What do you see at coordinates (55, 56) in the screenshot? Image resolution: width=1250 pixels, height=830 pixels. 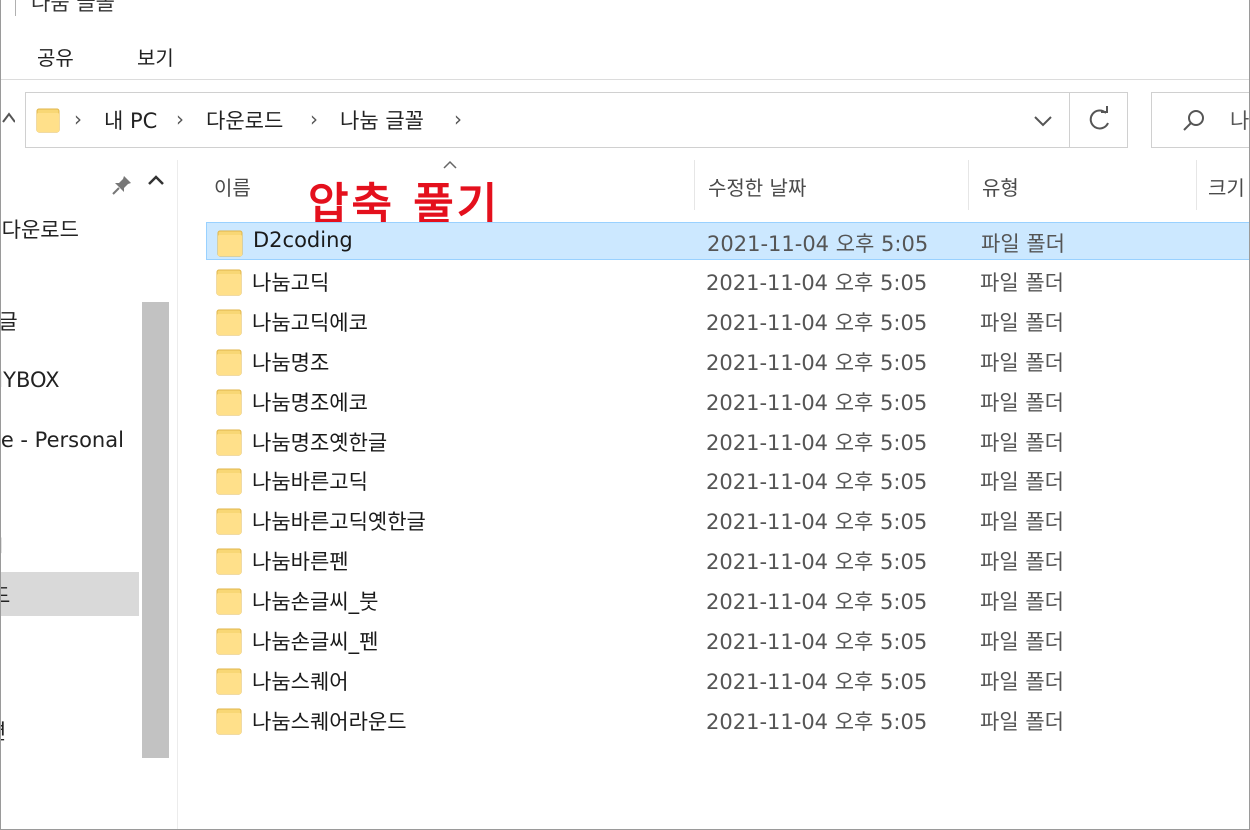 I see `ribbon-tab-share: 공유` at bounding box center [55, 56].